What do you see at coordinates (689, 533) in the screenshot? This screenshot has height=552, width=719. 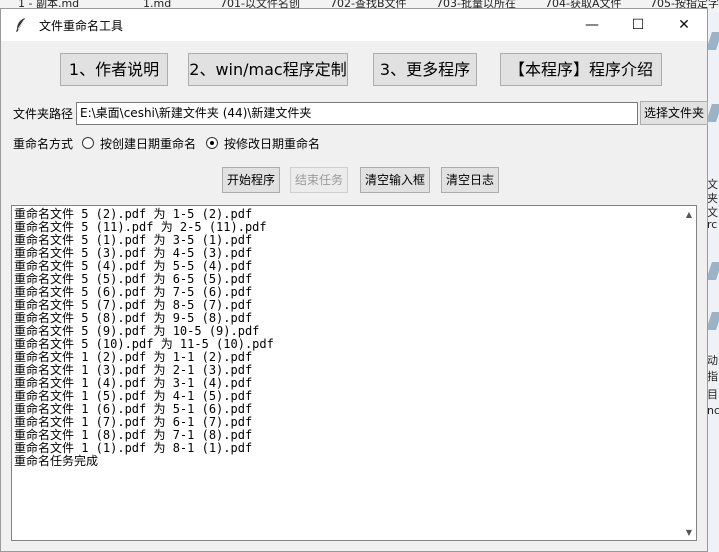 I see `scroll-down-icon: ▼` at bounding box center [689, 533].